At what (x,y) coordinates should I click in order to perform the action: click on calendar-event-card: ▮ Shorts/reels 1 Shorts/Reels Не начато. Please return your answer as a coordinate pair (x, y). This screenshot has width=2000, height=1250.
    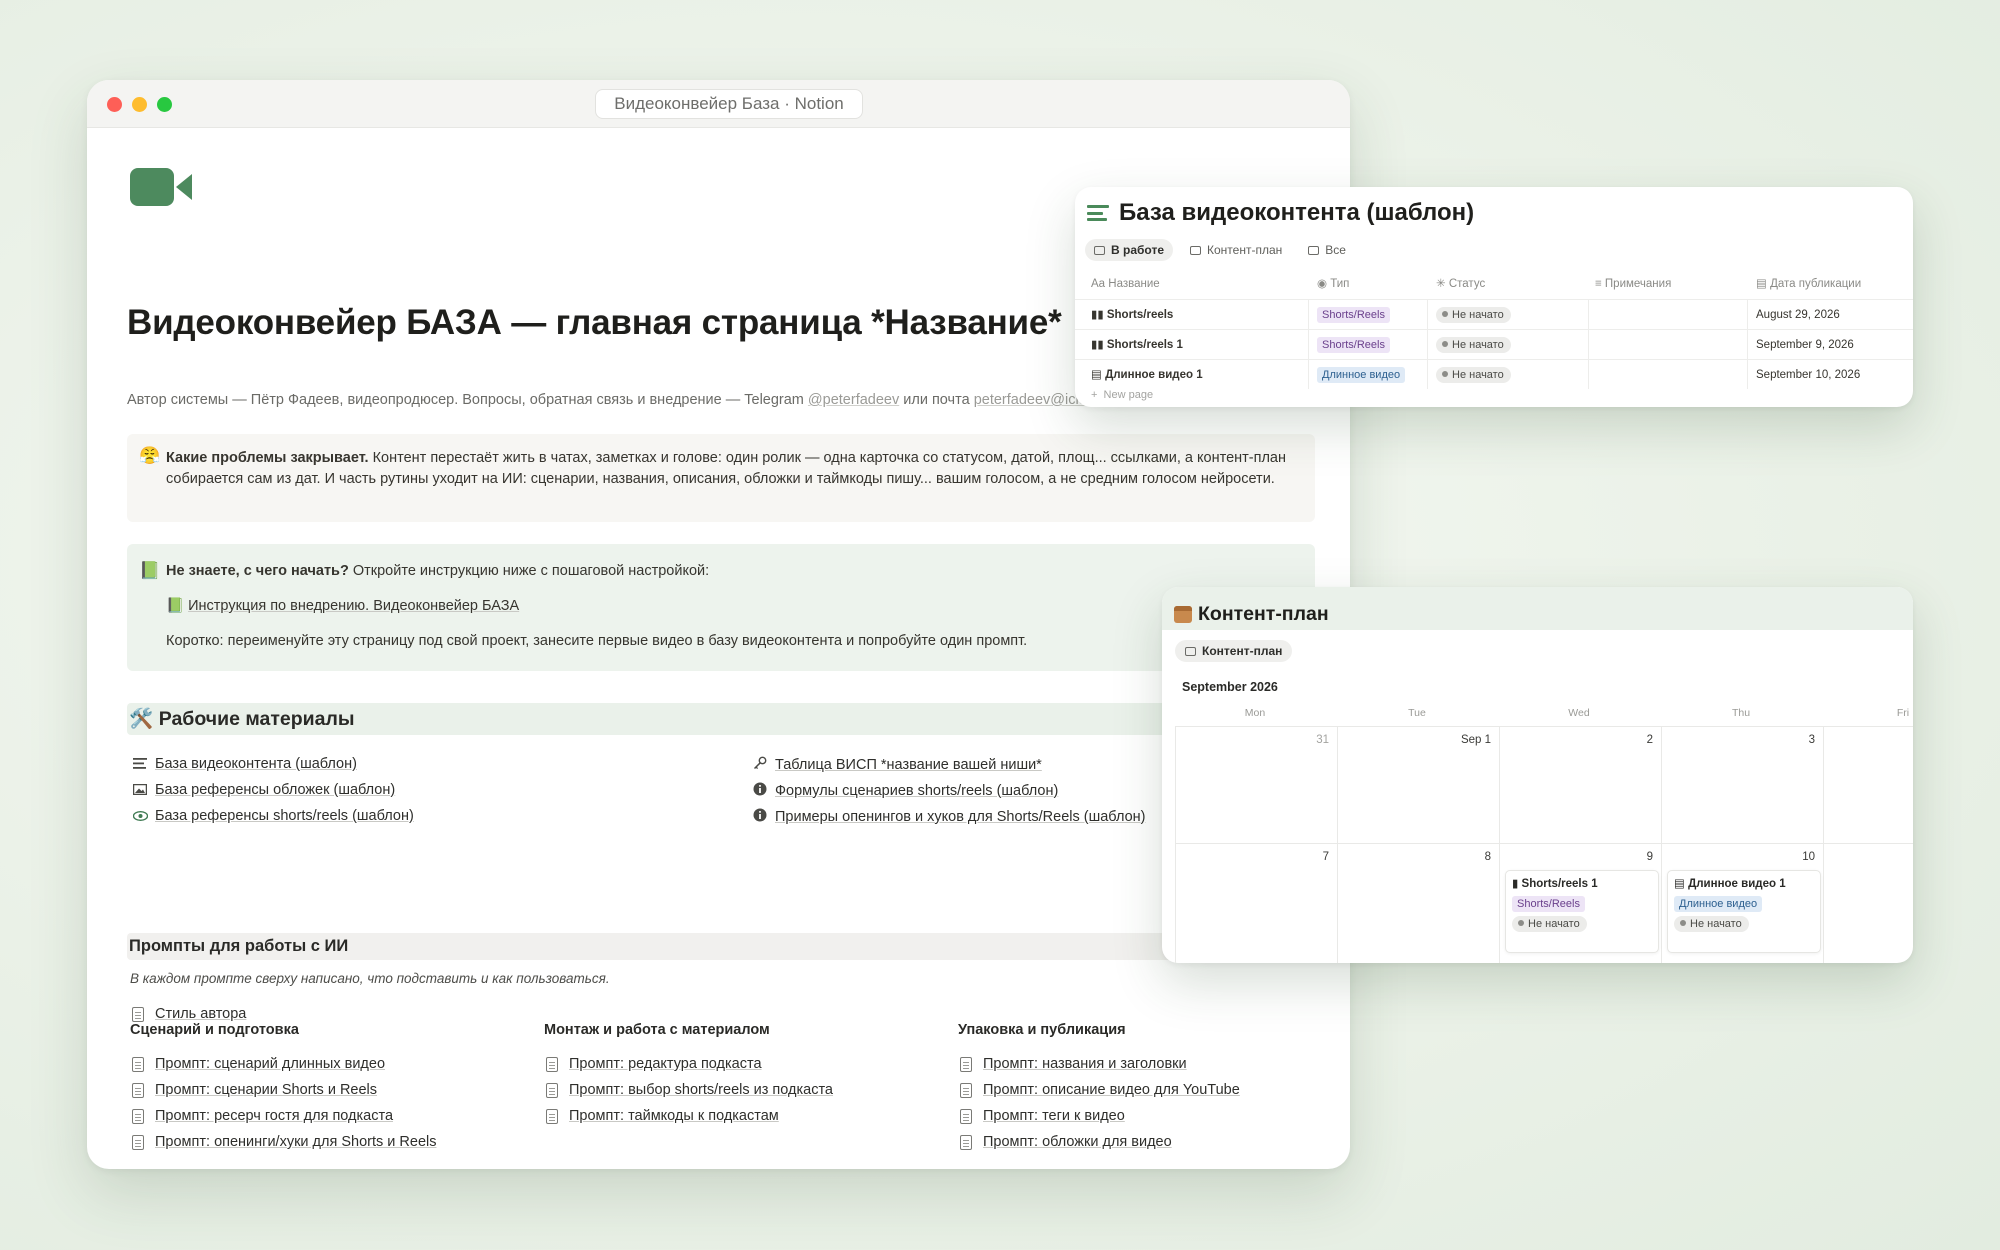
    Looking at the image, I should click on (1582, 911).